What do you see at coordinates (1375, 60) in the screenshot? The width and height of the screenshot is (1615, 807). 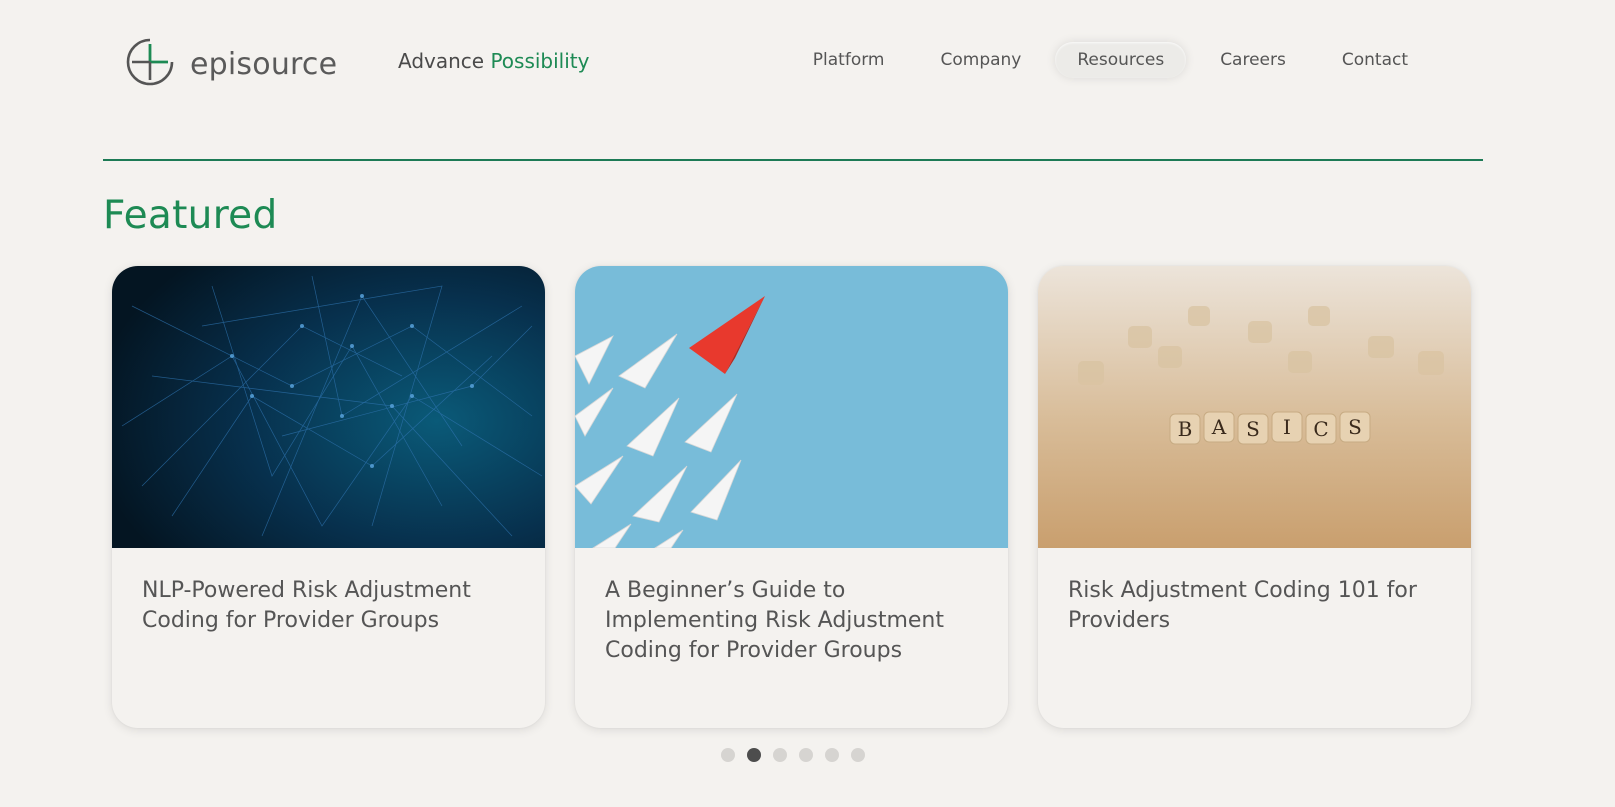 I see `nav-contact: Contact` at bounding box center [1375, 60].